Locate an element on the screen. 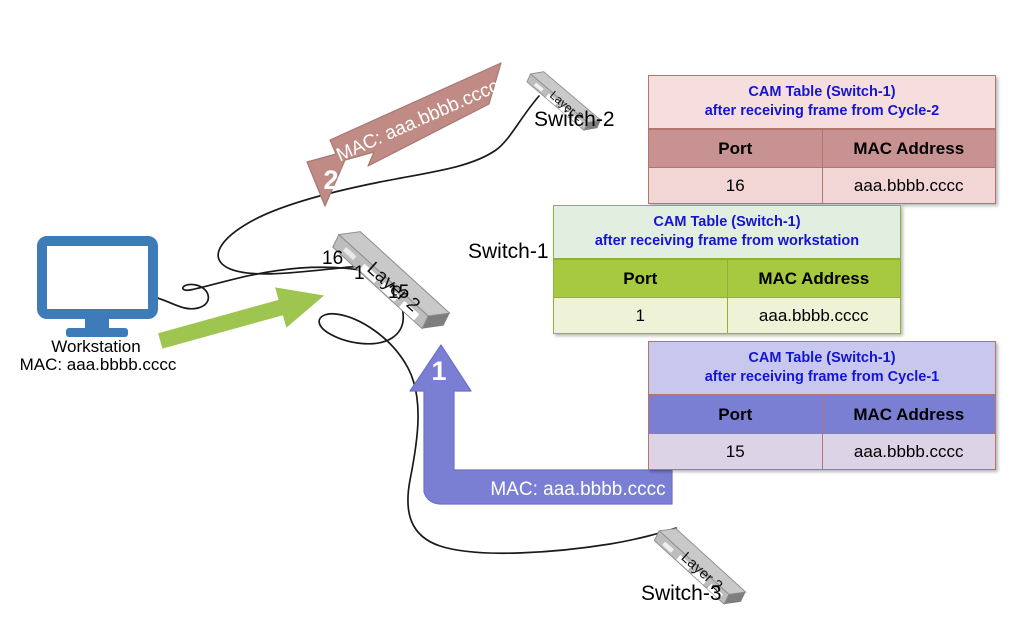 The image size is (1024, 639). cam-table-grid: Port MAC Address 15 aaa.bbbb.cccc is located at coordinates (822, 433).